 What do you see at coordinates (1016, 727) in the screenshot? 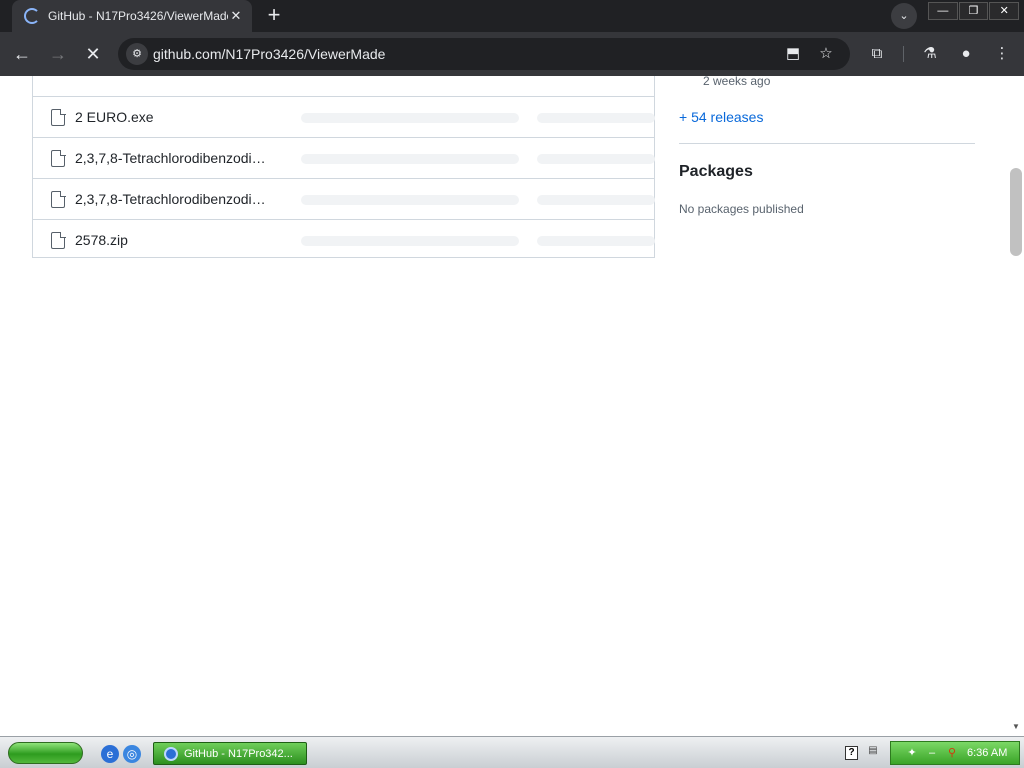
I see `scroll-down-arrow-icon: ▼` at bounding box center [1016, 727].